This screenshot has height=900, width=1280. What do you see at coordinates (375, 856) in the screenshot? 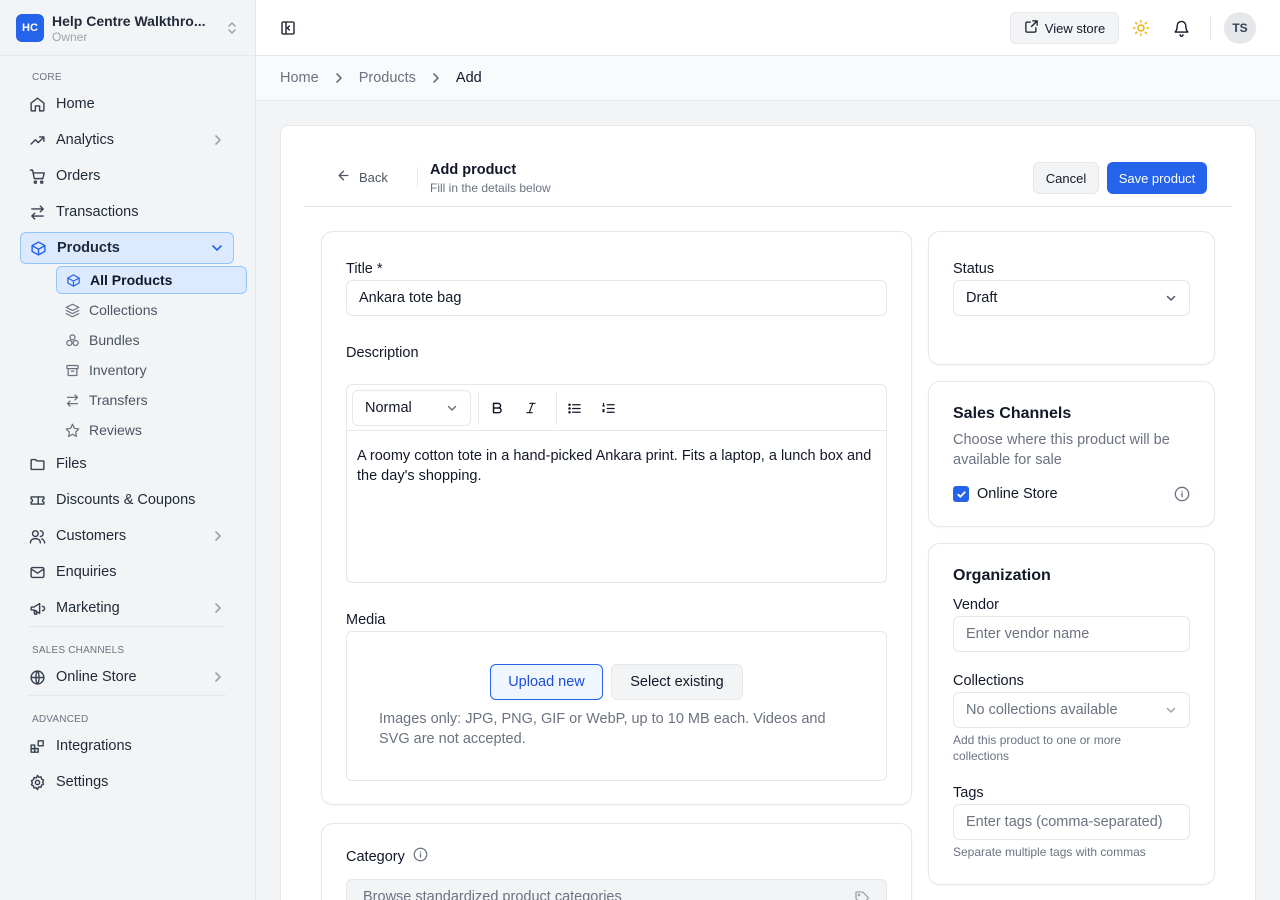
I see `category-label: Category` at bounding box center [375, 856].